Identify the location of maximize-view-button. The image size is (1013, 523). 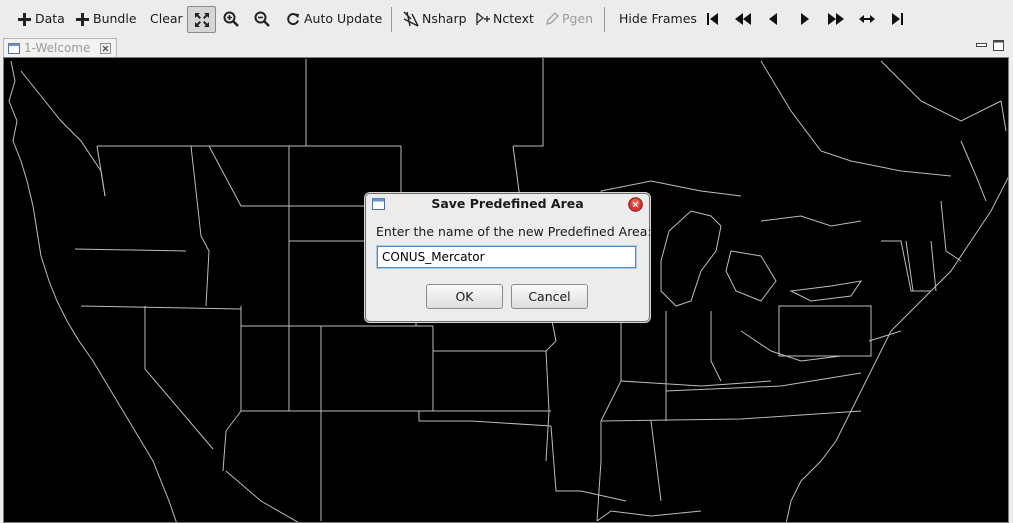
(998, 45).